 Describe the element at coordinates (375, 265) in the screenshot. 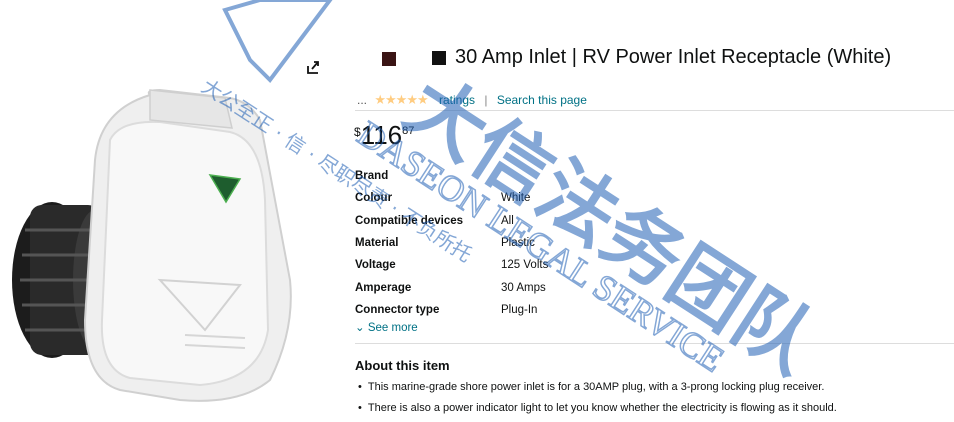

I see `spec-key: Voltage` at that location.